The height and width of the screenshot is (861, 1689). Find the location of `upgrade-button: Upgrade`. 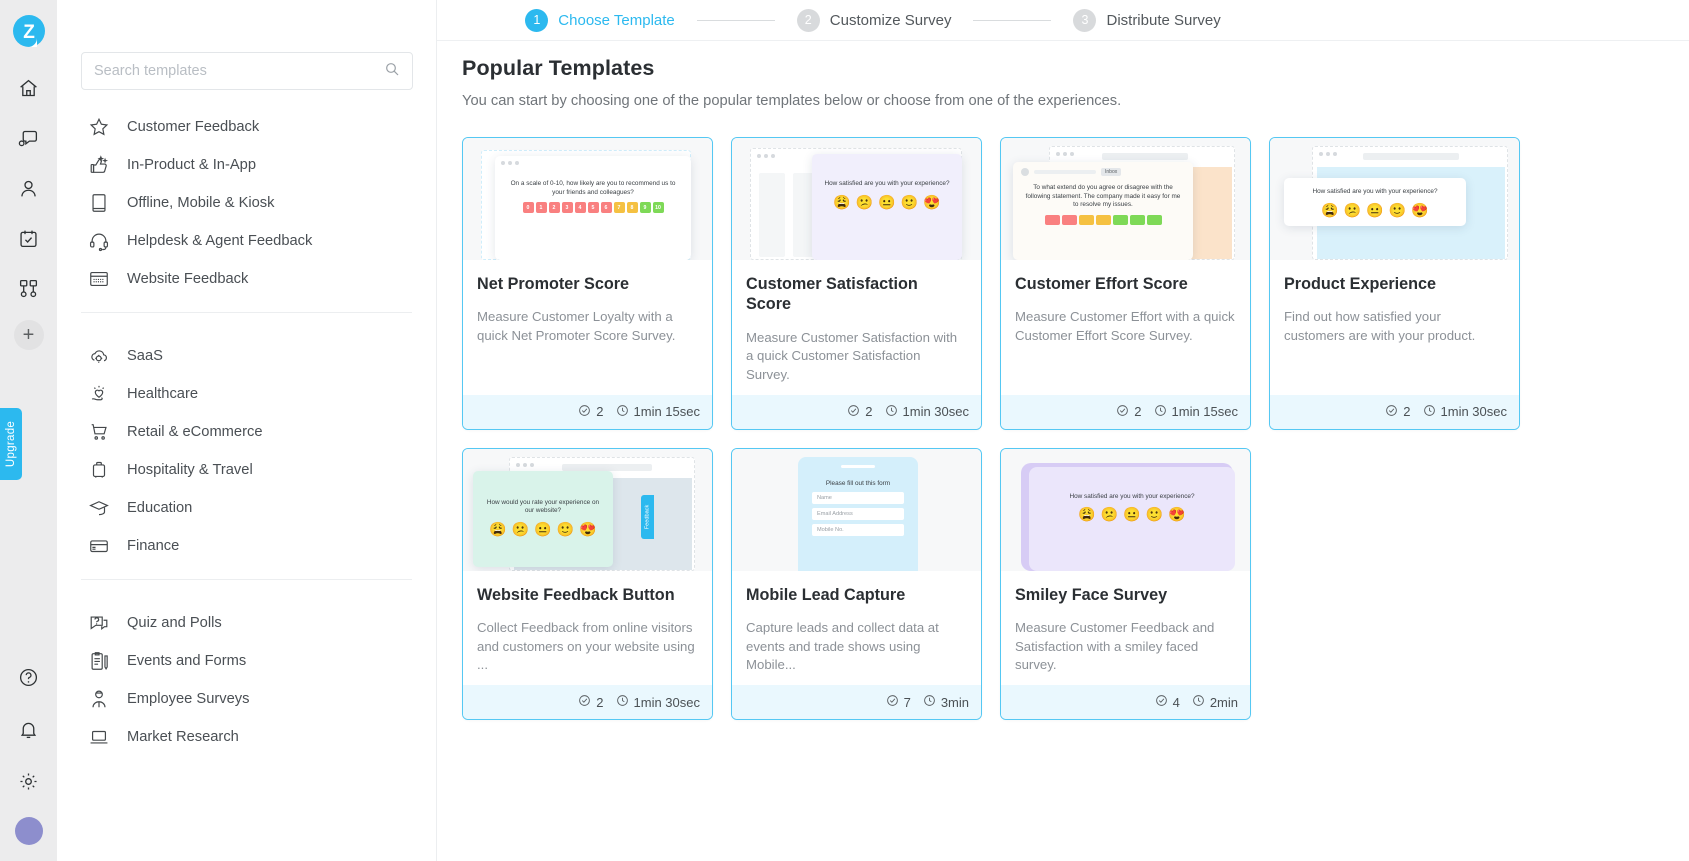

upgrade-button: Upgrade is located at coordinates (11, 444).